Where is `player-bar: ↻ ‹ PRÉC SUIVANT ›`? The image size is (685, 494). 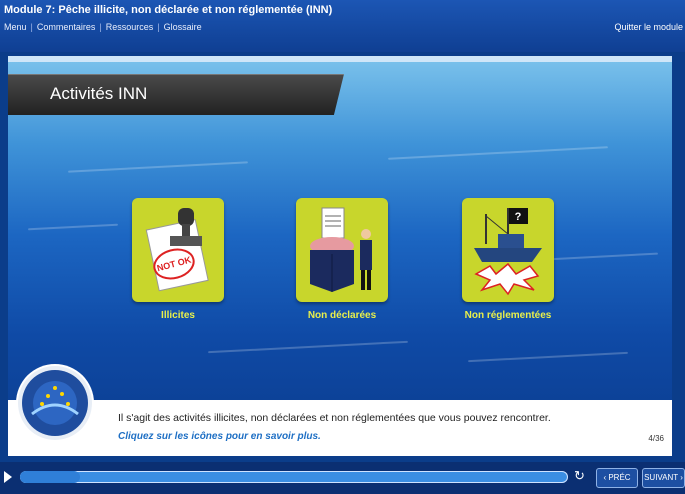 player-bar: ↻ ‹ PRÉC SUIVANT › is located at coordinates (342, 478).